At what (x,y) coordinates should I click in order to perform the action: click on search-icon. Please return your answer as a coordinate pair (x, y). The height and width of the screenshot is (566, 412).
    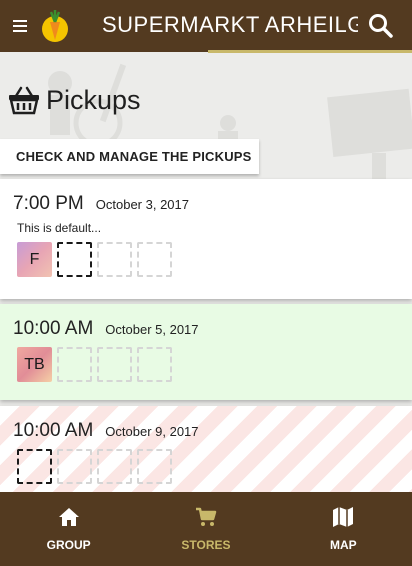
    Looking at the image, I should click on (381, 26).